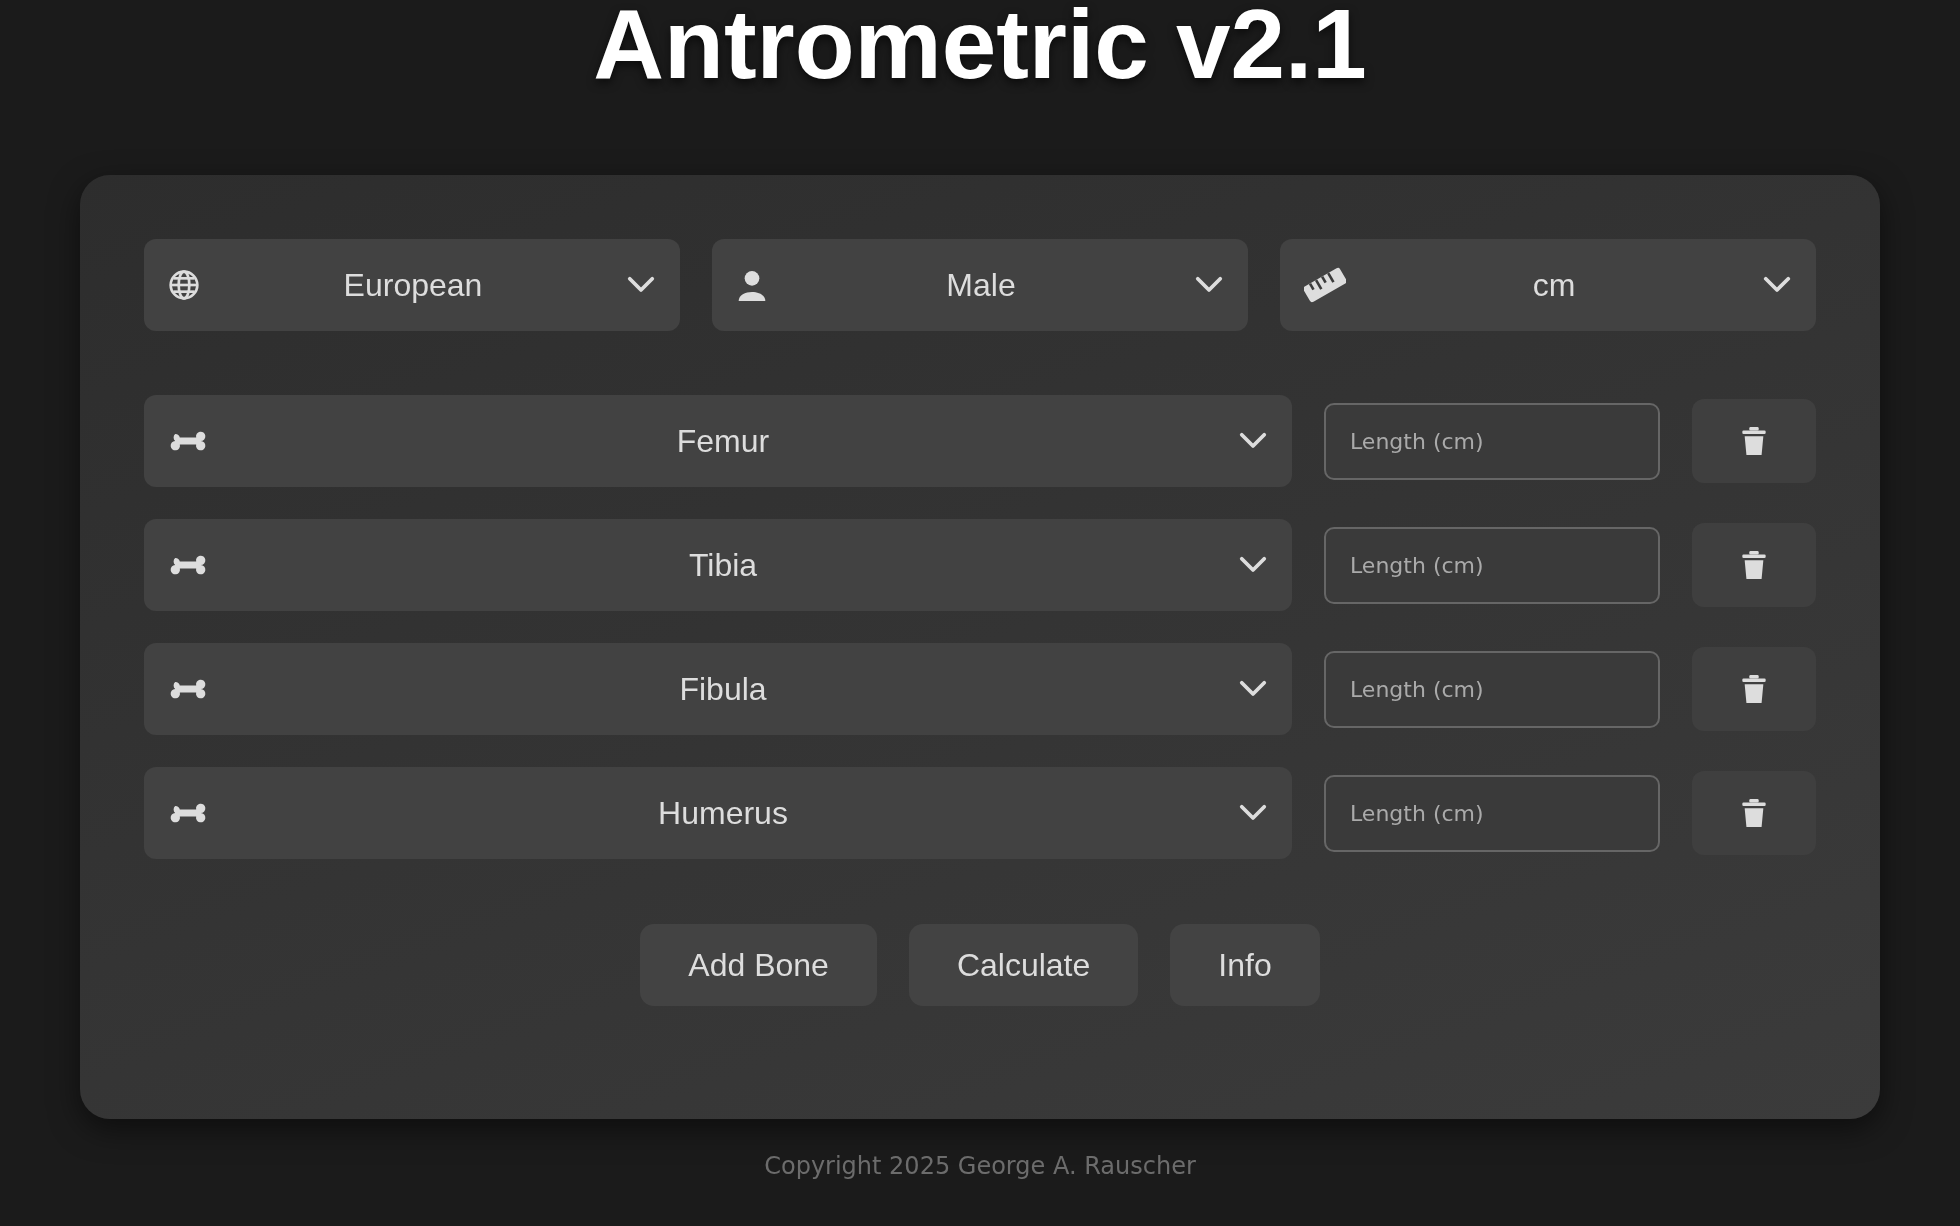 Image resolution: width=1960 pixels, height=1226 pixels. I want to click on app-title: Antrometric v2.1, so click(980, 47).